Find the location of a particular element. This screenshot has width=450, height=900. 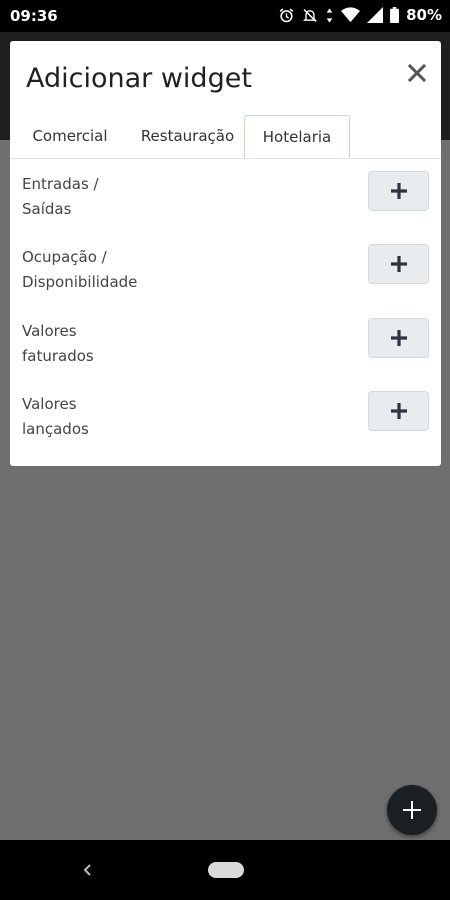

widget-label: Entradas / Saídas is located at coordinates (60, 196).